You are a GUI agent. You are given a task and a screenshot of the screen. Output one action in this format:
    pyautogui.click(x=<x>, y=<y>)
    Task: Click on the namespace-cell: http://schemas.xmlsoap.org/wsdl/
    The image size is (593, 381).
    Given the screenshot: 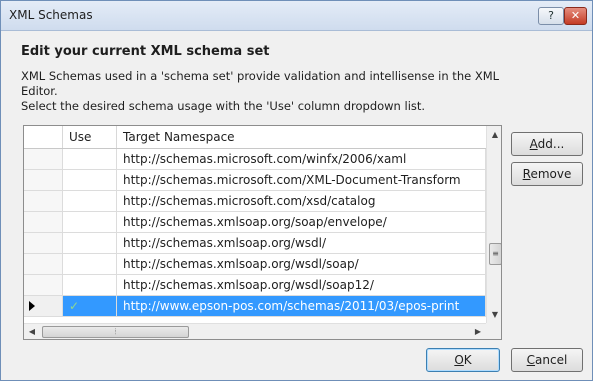 What is the action you would take?
    pyautogui.click(x=301, y=243)
    